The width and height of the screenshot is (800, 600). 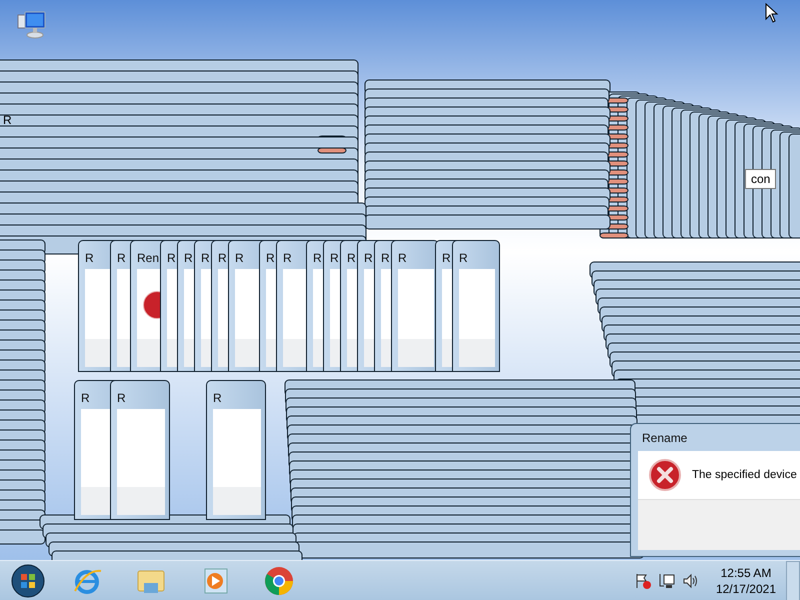 What do you see at coordinates (32, 25) in the screenshot?
I see `computer-icon` at bounding box center [32, 25].